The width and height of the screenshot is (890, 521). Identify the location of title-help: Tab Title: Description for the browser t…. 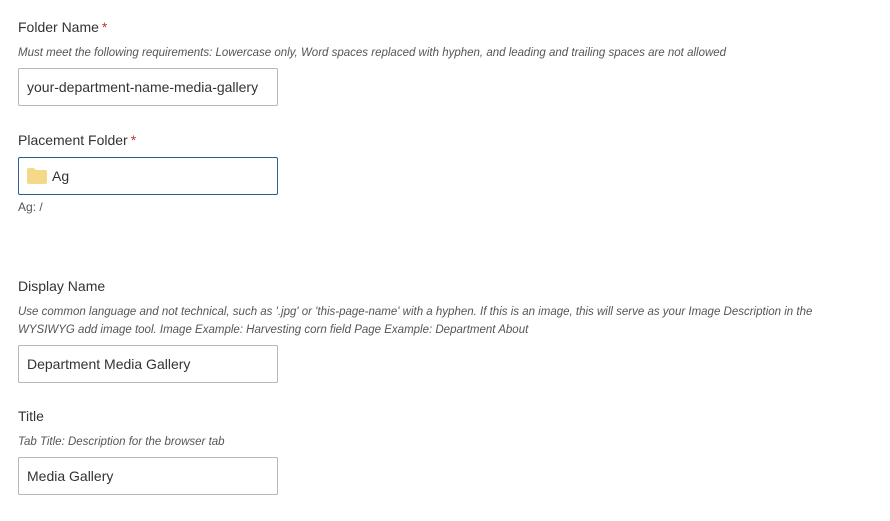
(121, 442).